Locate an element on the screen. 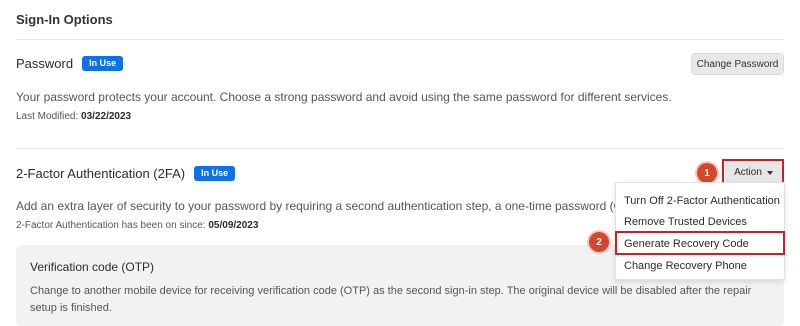 The height and width of the screenshot is (326, 800). password-title: Password is located at coordinates (45, 63).